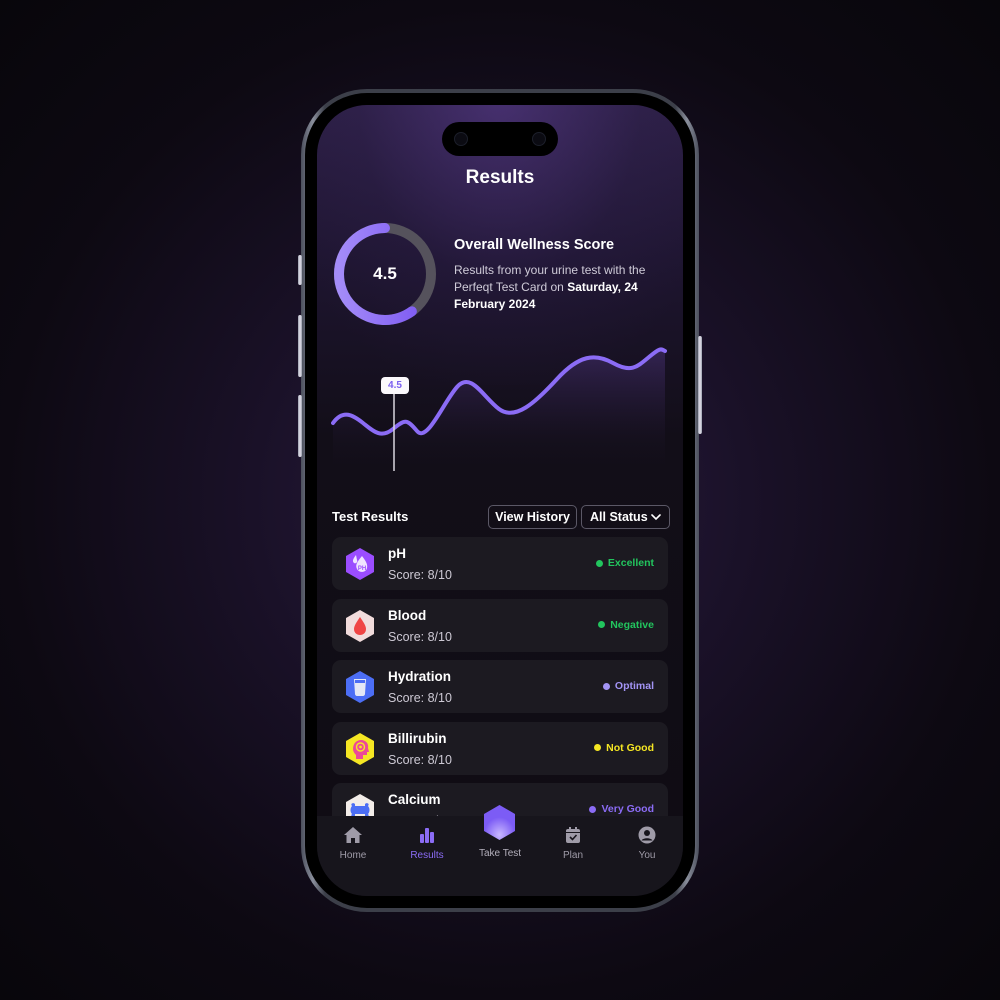  What do you see at coordinates (397, 553) in the screenshot?
I see `result-name: pH` at bounding box center [397, 553].